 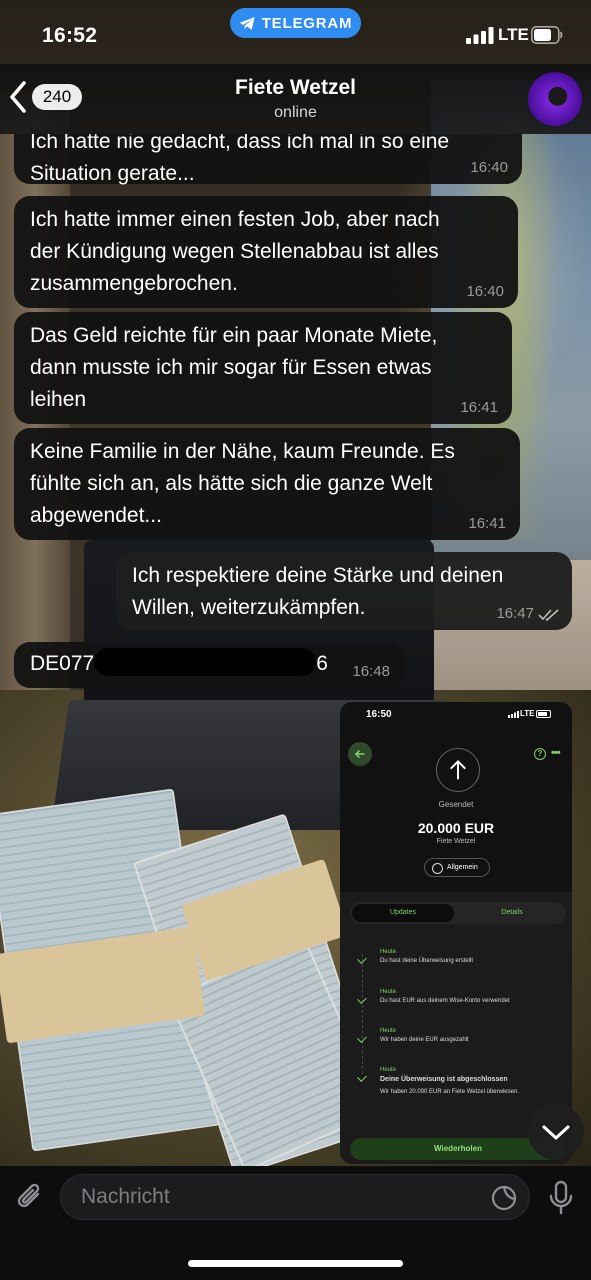 I want to click on chat-header: 240 Fiete Wetzel online, so click(x=295, y=99).